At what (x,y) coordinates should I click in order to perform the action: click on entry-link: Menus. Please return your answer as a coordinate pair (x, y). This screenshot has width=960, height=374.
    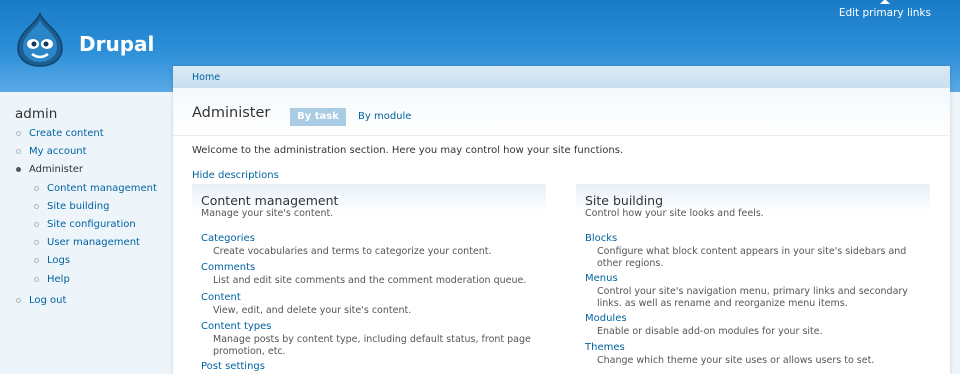
    Looking at the image, I should click on (755, 278).